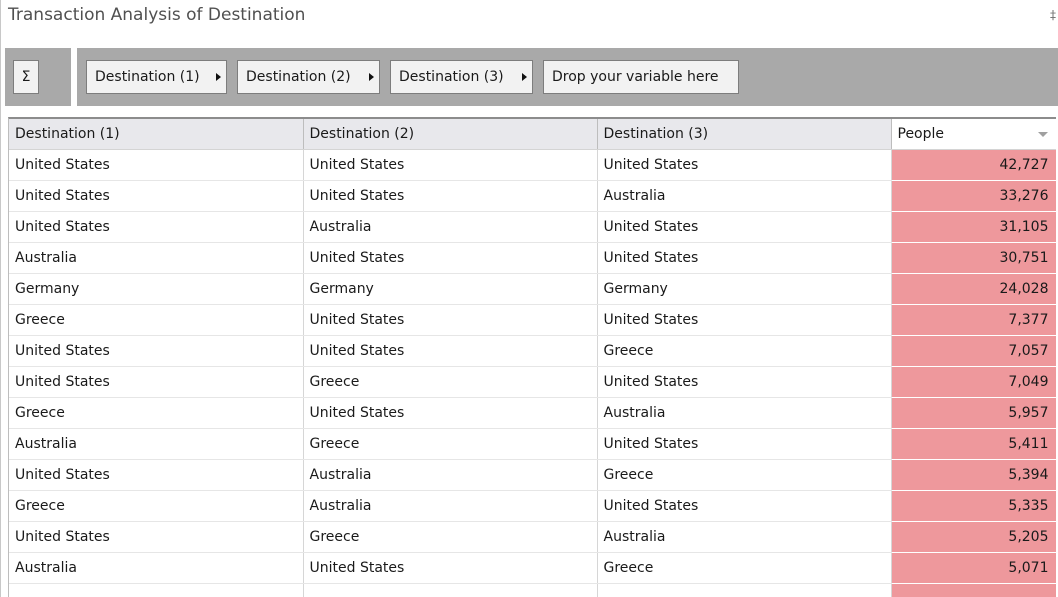 The width and height of the screenshot is (1058, 597). Describe the element at coordinates (973, 506) in the screenshot. I see `people-count-cell: 5,335` at that location.